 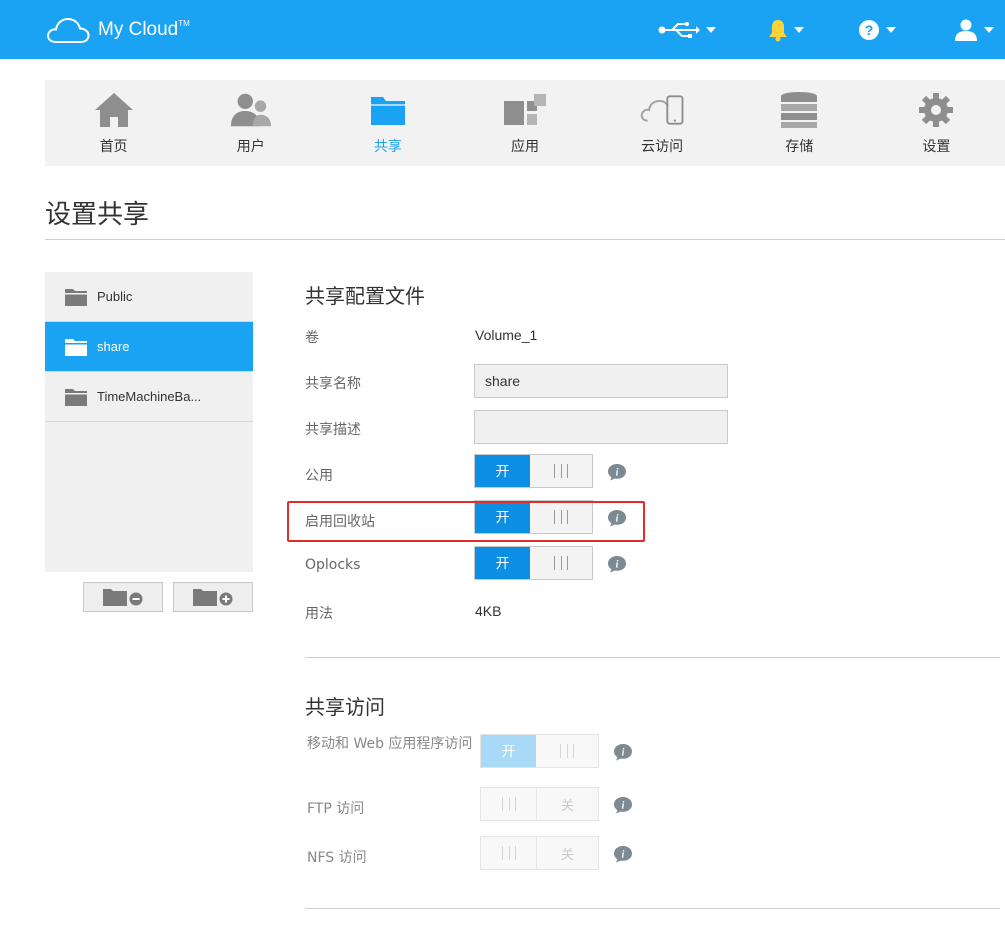 I want to click on mobile-web-access-label: 移动和 Web 应用程序访问, so click(x=390, y=744).